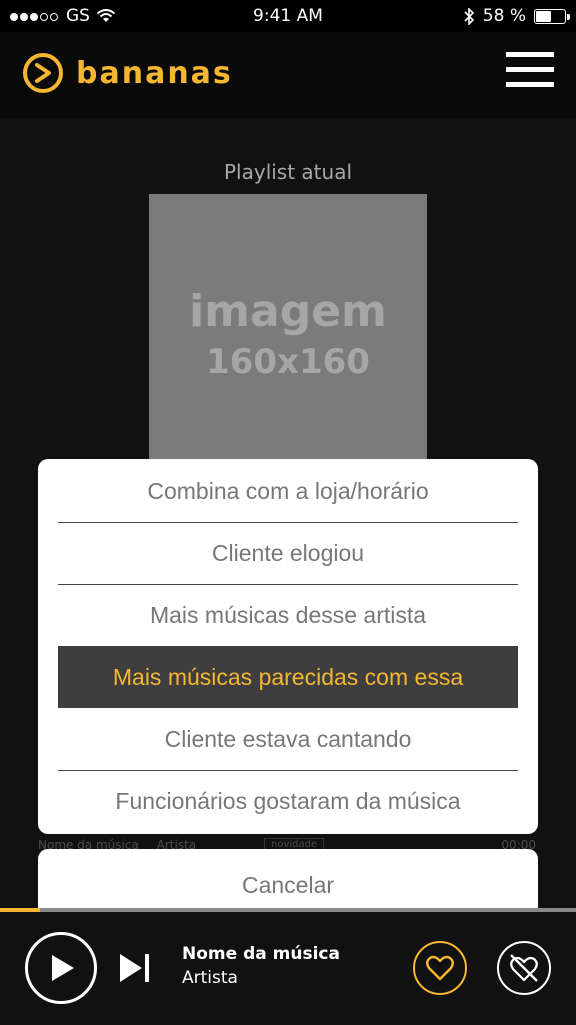 This screenshot has width=576, height=1025. Describe the element at coordinates (288, 801) in the screenshot. I see `option-funcionarios-gostaram: Funcionários gostaram da música` at that location.